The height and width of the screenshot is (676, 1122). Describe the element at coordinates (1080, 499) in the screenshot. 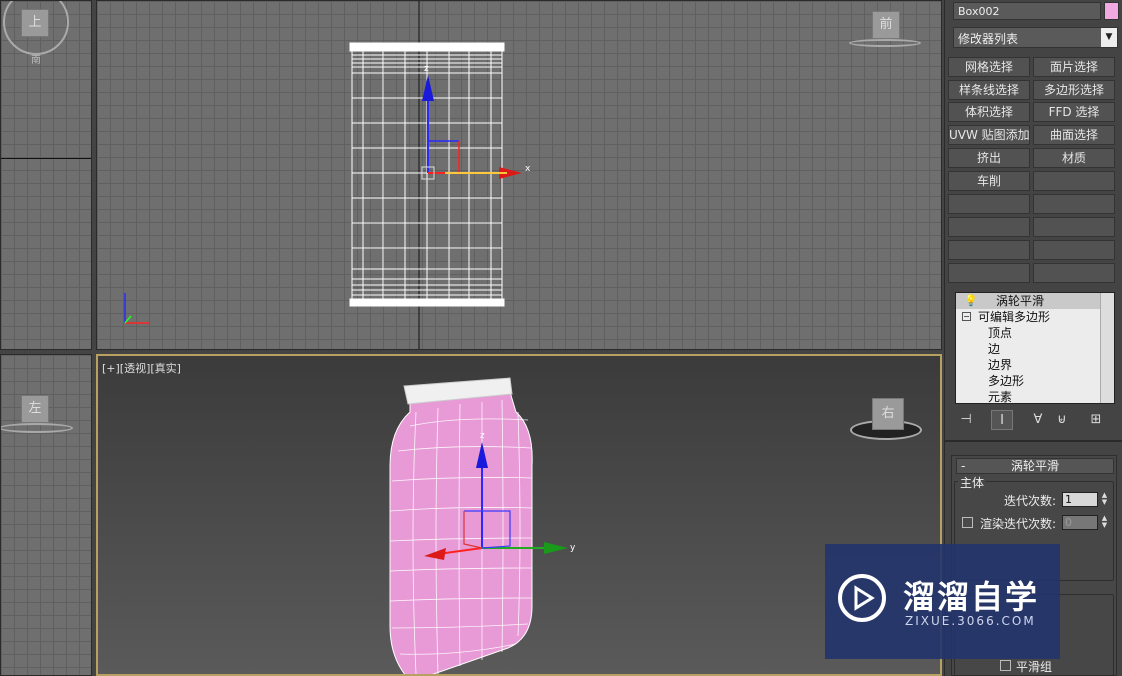

I see `iterations-spinner` at that location.